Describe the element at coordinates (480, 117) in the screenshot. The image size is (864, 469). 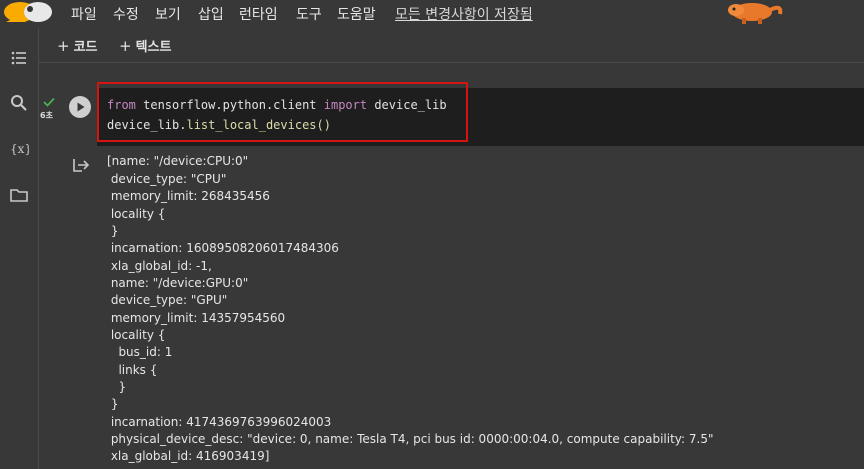
I see `code-editor` at that location.